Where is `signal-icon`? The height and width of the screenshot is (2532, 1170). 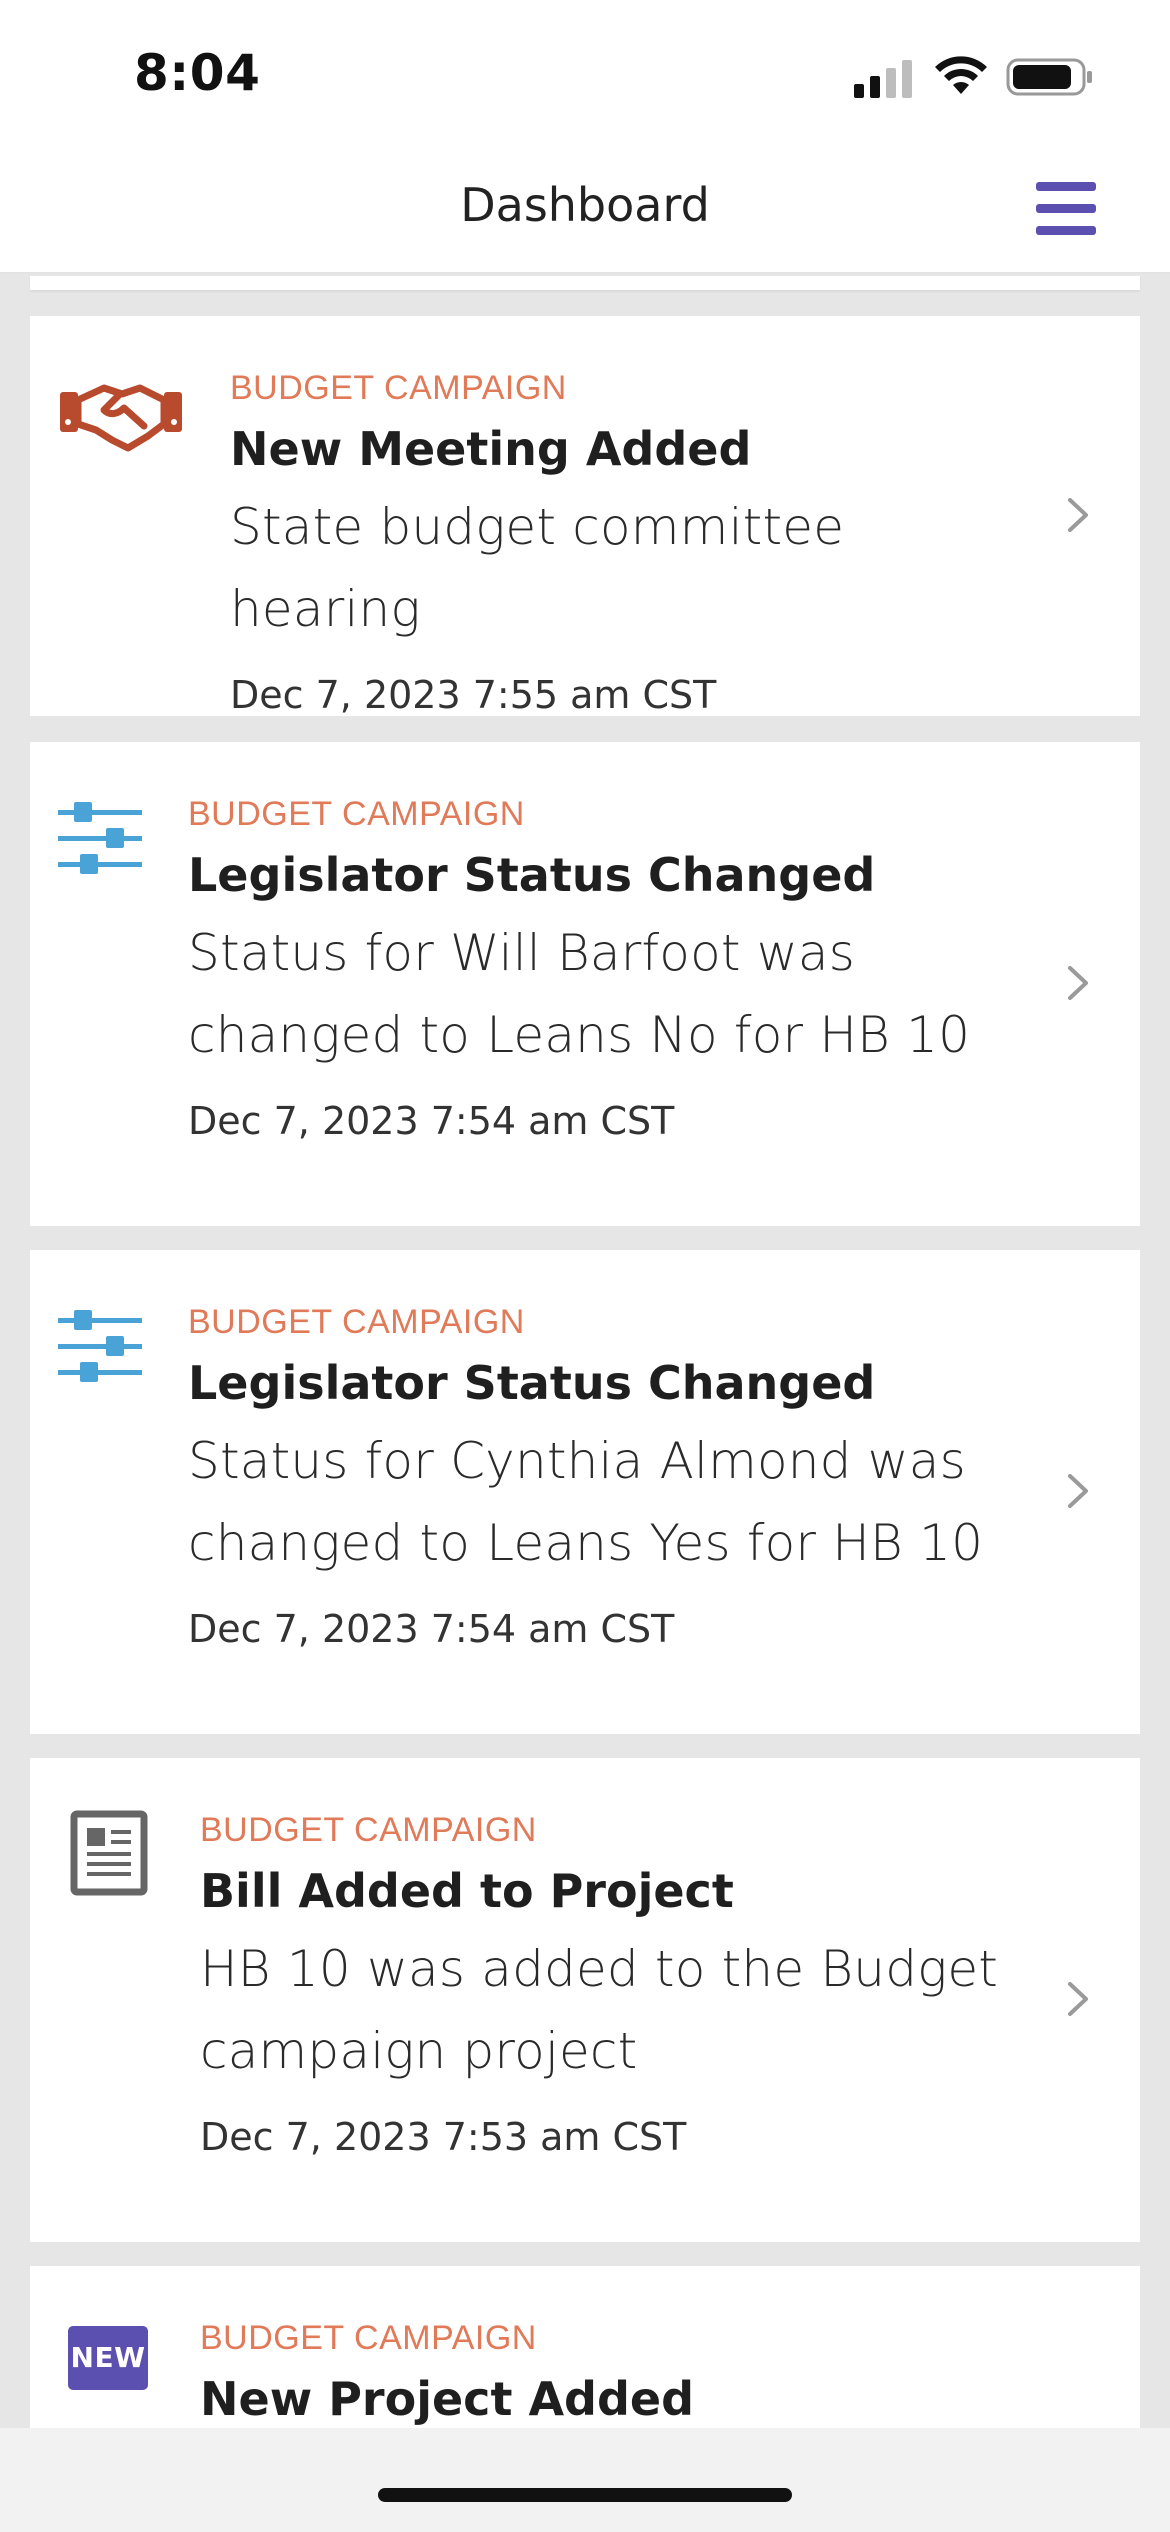 signal-icon is located at coordinates (883, 79).